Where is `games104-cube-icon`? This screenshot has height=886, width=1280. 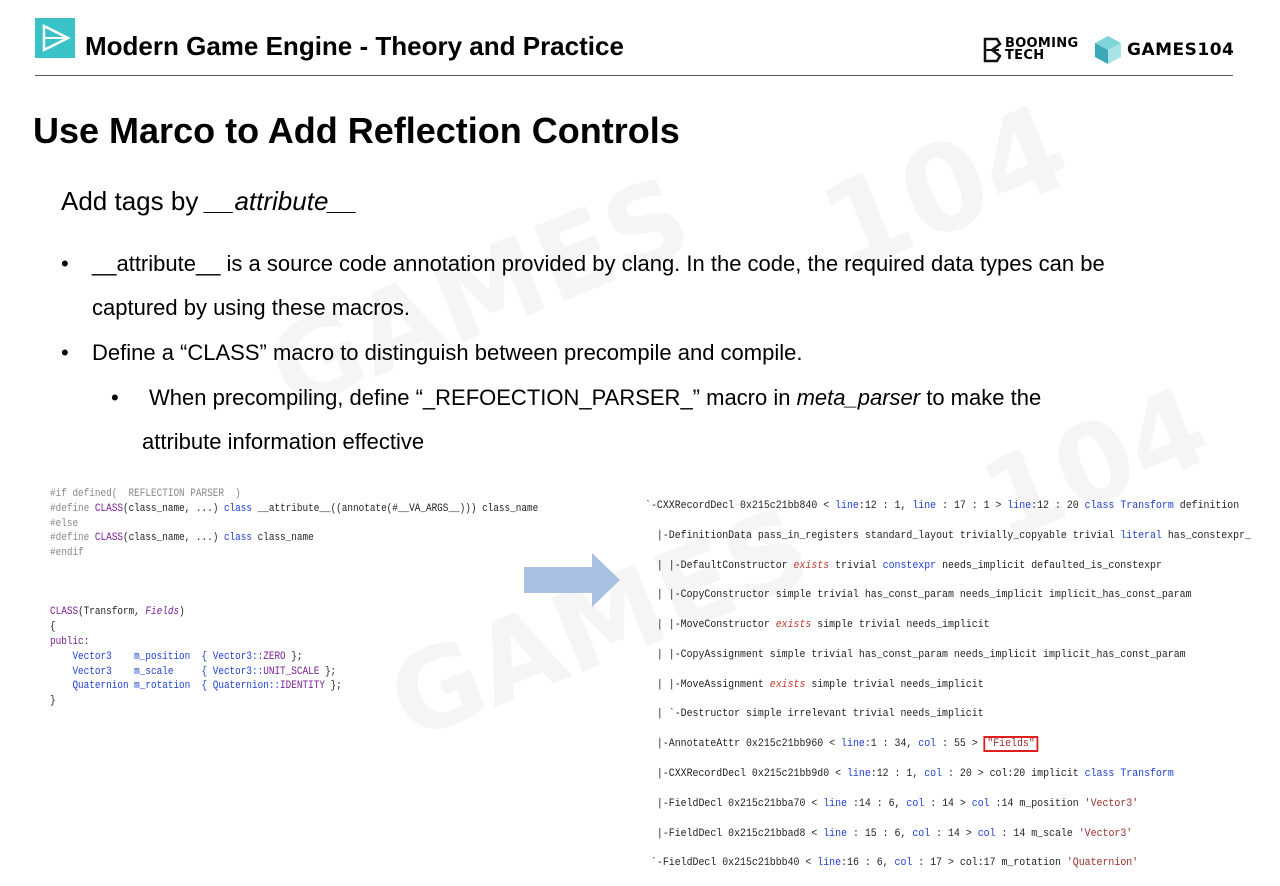
games104-cube-icon is located at coordinates (1108, 50).